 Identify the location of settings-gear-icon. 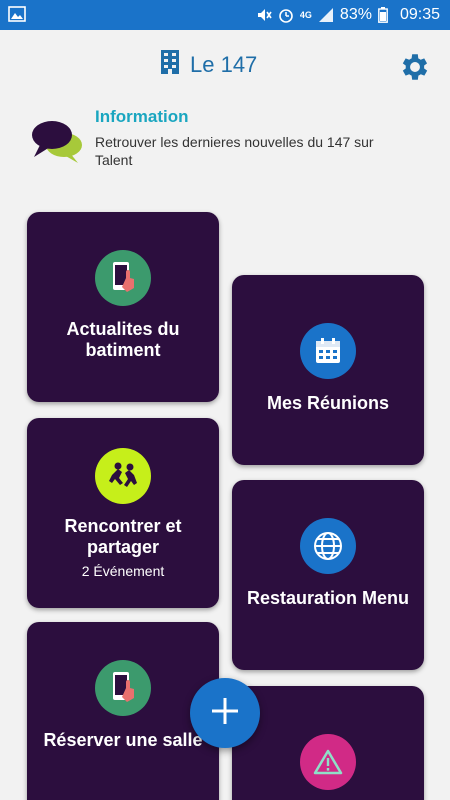
(415, 67).